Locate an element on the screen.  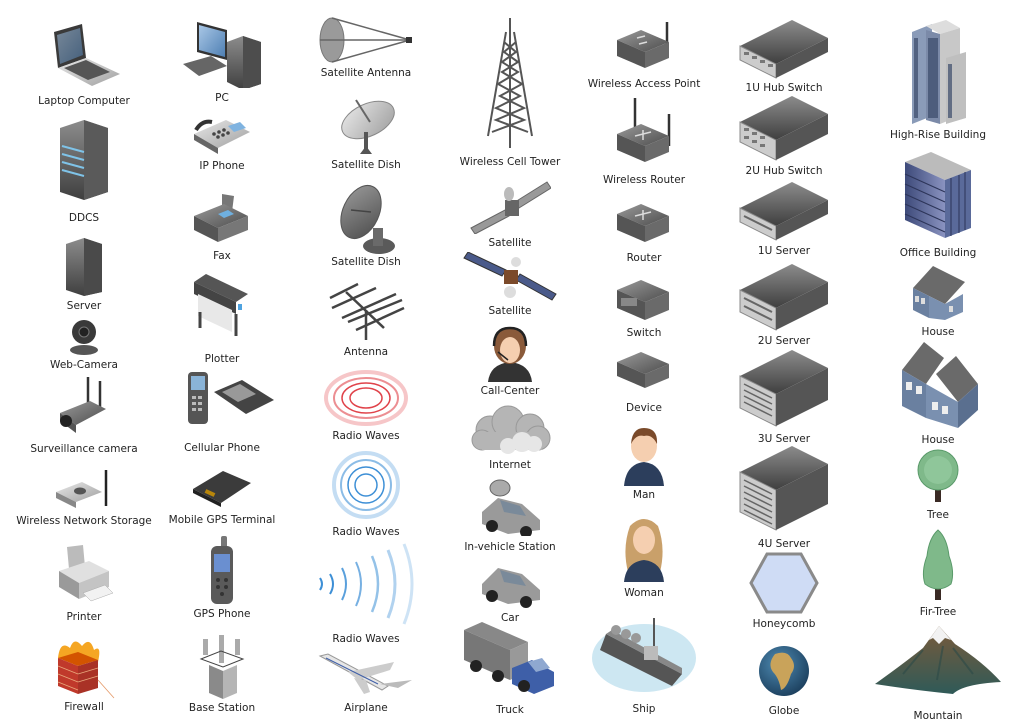
radio-waves-blue-icon is located at coordinates (366, 485).